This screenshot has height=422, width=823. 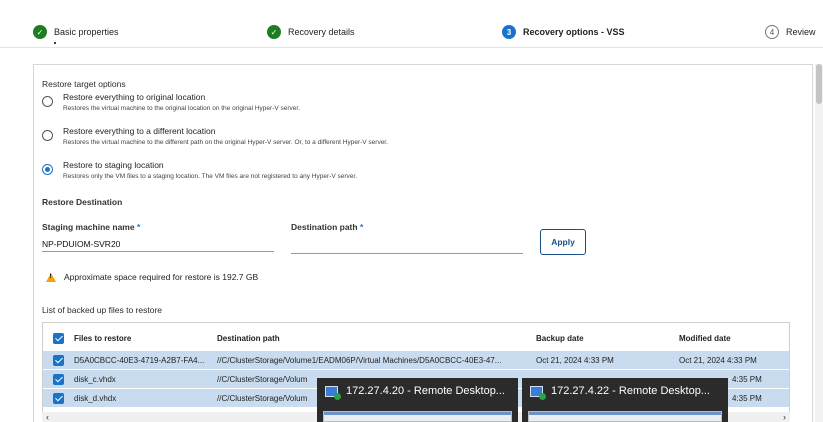 I want to click on scroll-right-icon: ›, so click(x=784, y=417).